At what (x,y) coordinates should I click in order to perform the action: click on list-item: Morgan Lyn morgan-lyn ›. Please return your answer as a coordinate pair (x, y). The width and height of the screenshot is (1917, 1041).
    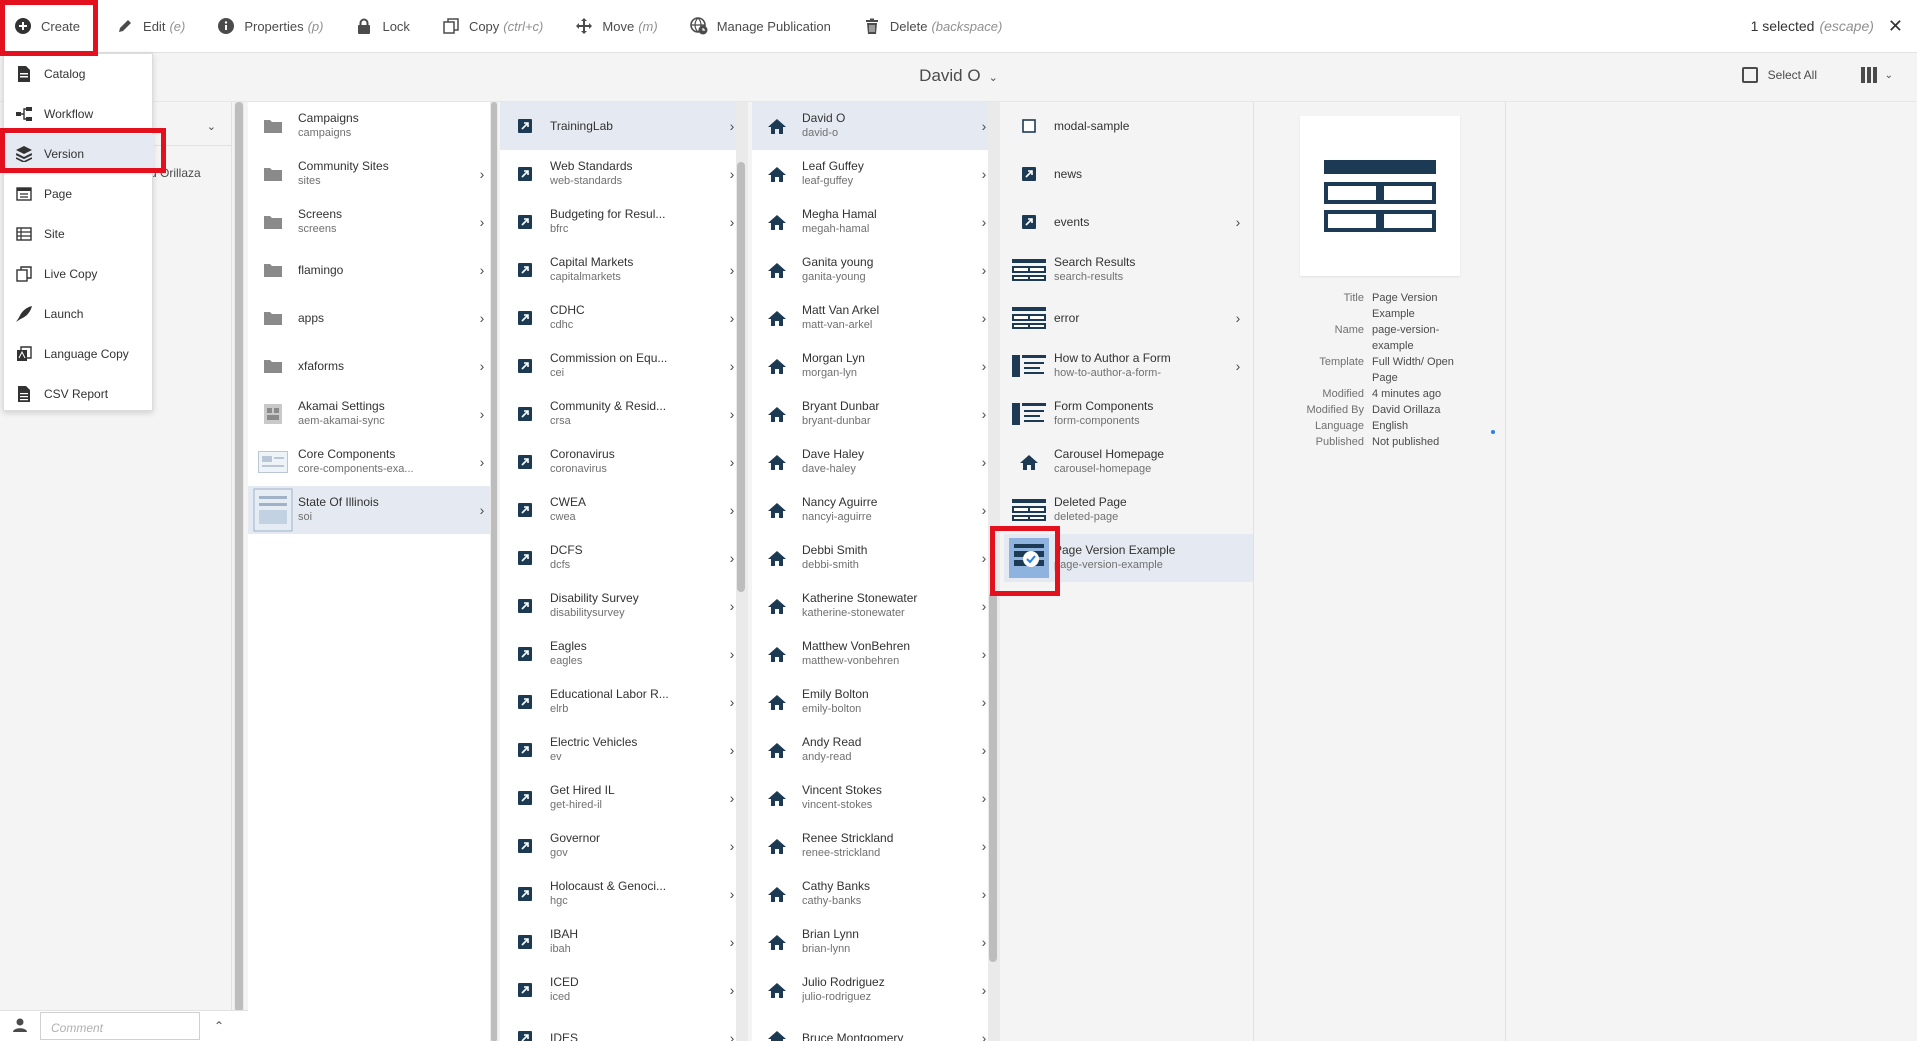
    Looking at the image, I should click on (875, 366).